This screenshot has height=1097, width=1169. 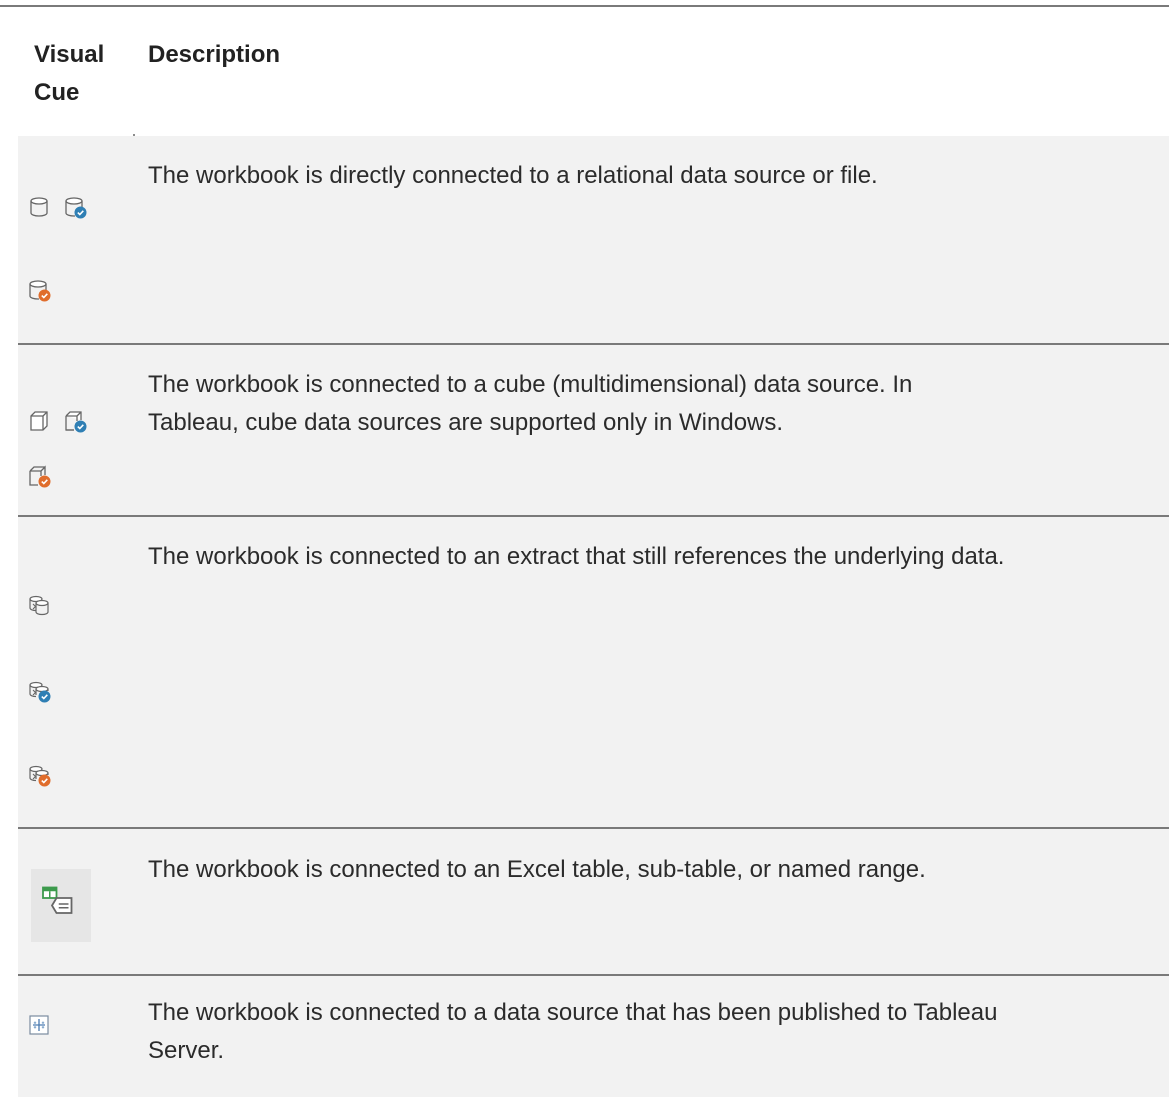 What do you see at coordinates (39, 290) in the screenshot?
I see `database-orange-check-icon` at bounding box center [39, 290].